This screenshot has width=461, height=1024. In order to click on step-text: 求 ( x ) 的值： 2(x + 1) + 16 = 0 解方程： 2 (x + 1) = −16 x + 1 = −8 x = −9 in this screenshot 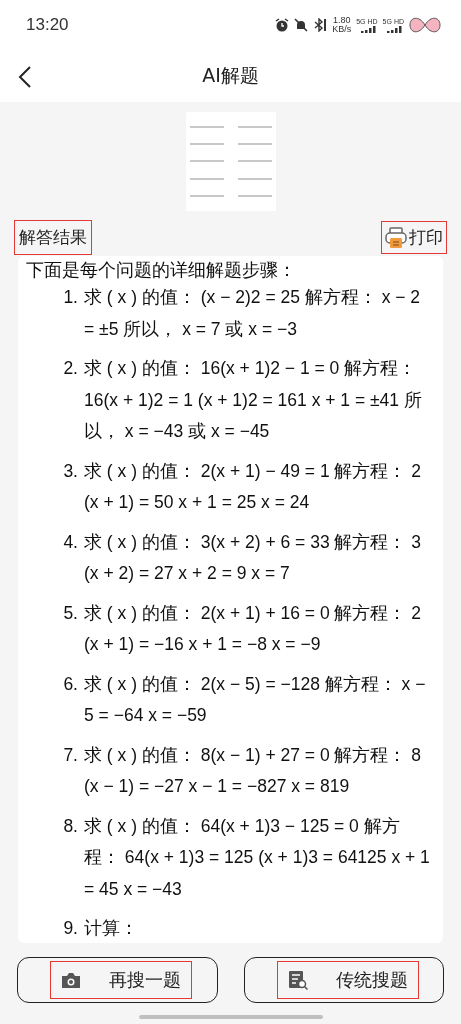, I will do `click(253, 628)`.